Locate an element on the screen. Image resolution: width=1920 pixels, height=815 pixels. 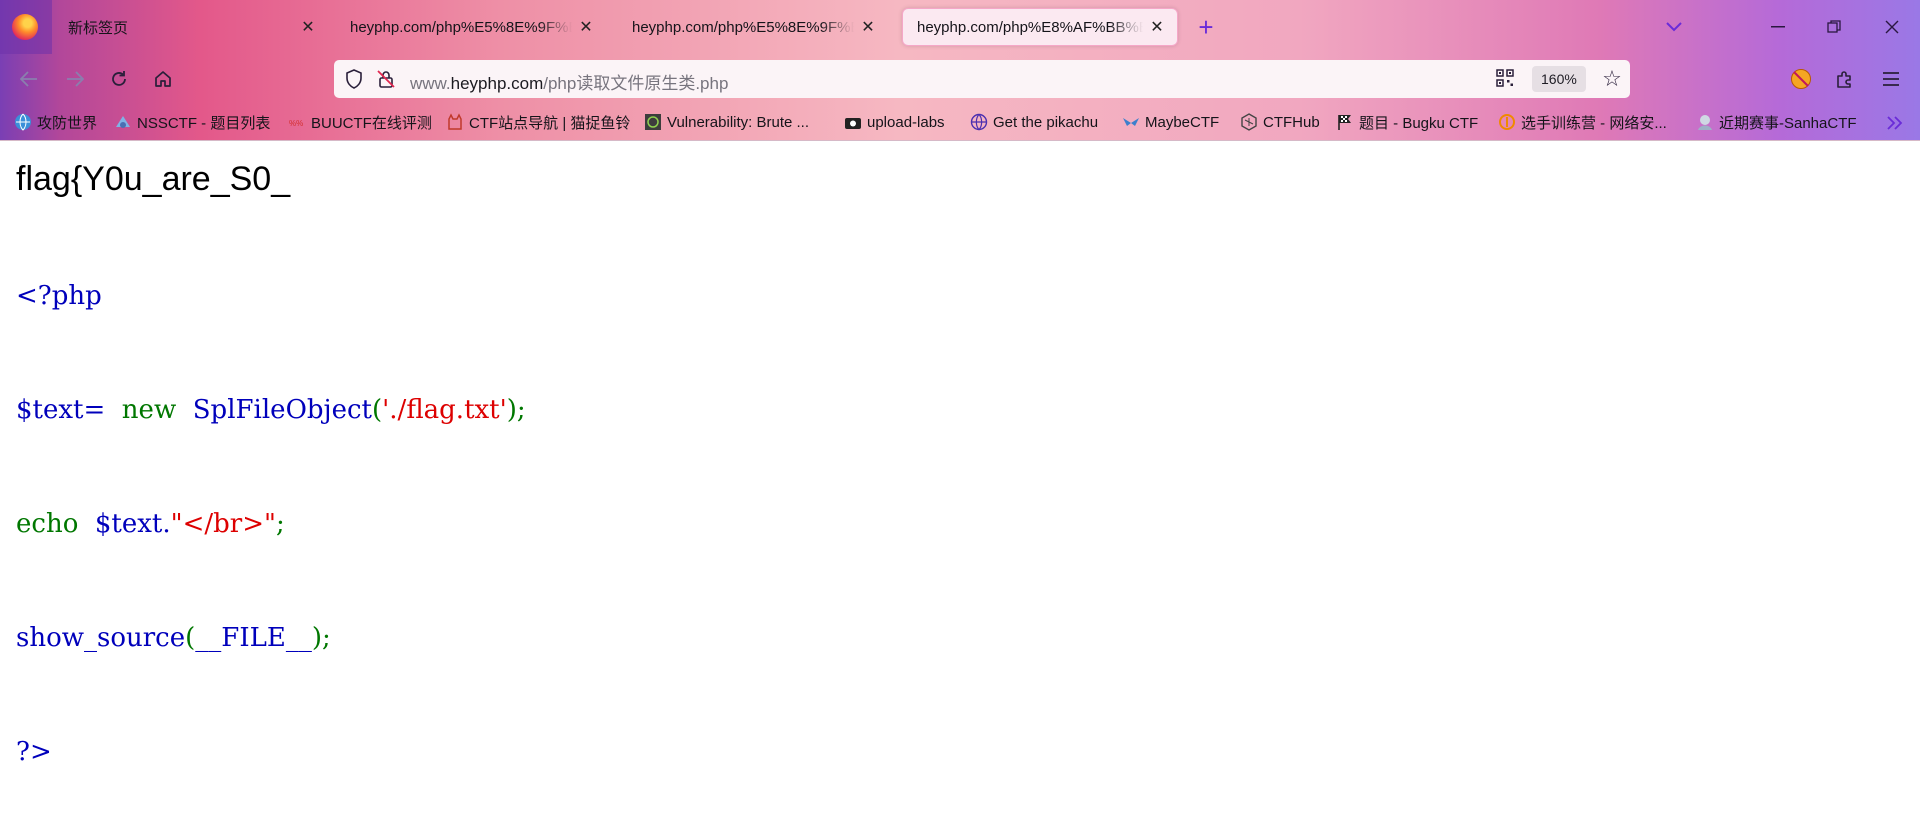
bookmark-item: upload-labs is located at coordinates (894, 122).